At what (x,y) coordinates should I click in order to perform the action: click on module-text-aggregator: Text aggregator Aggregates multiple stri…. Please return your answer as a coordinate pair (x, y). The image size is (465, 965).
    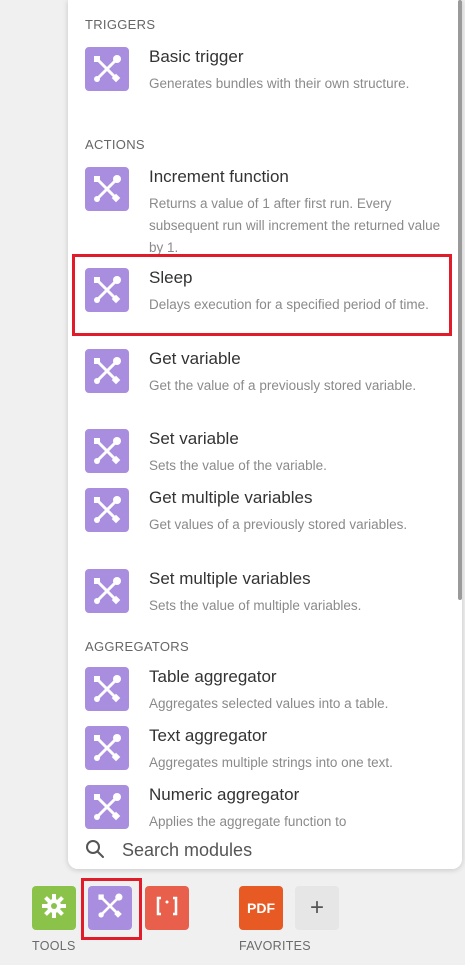
    Looking at the image, I should click on (265, 751).